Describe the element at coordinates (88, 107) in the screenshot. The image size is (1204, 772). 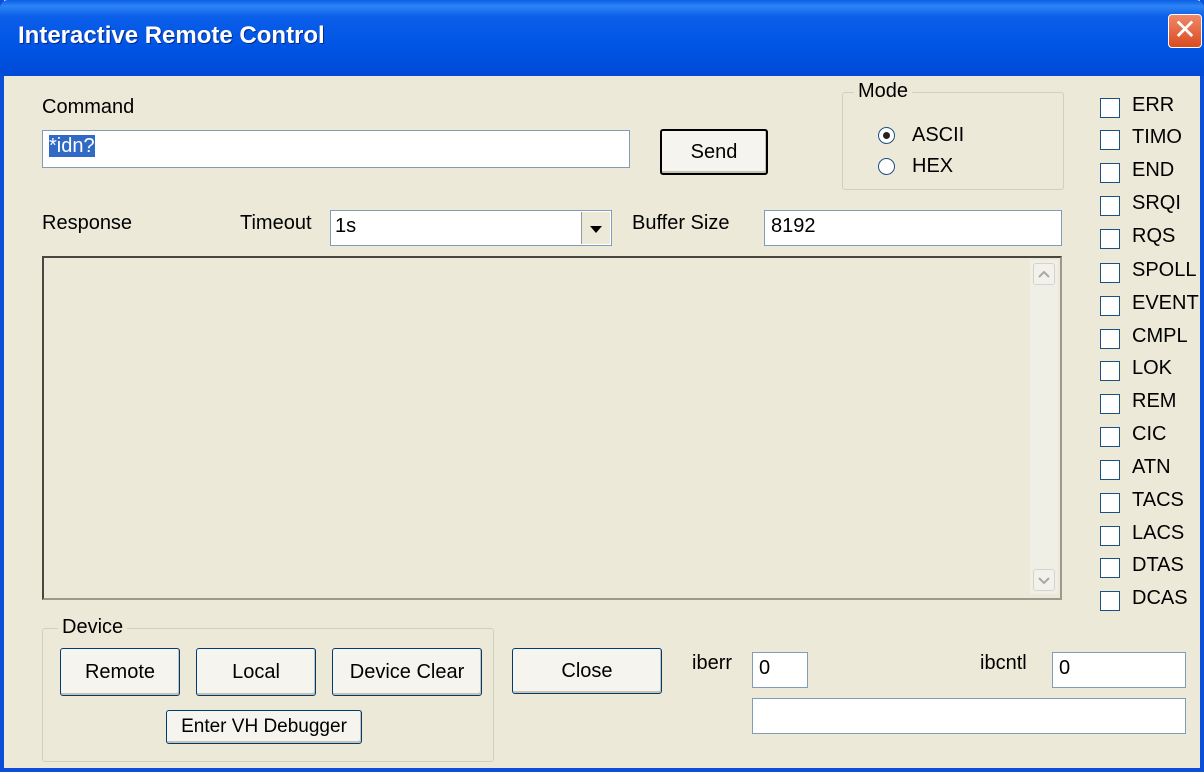
I see `command-label: Command` at that location.